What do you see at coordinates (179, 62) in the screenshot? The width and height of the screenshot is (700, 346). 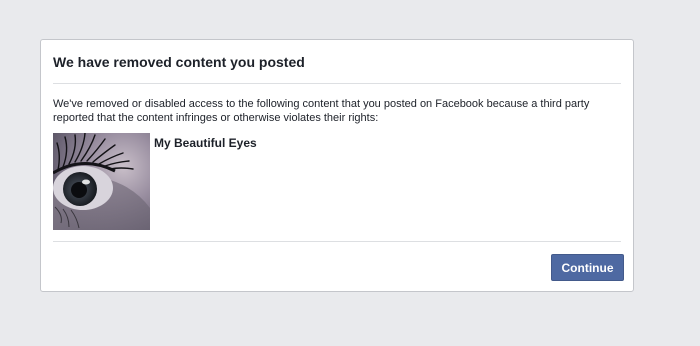 I see `dialog-title: We have removed content you posted` at bounding box center [179, 62].